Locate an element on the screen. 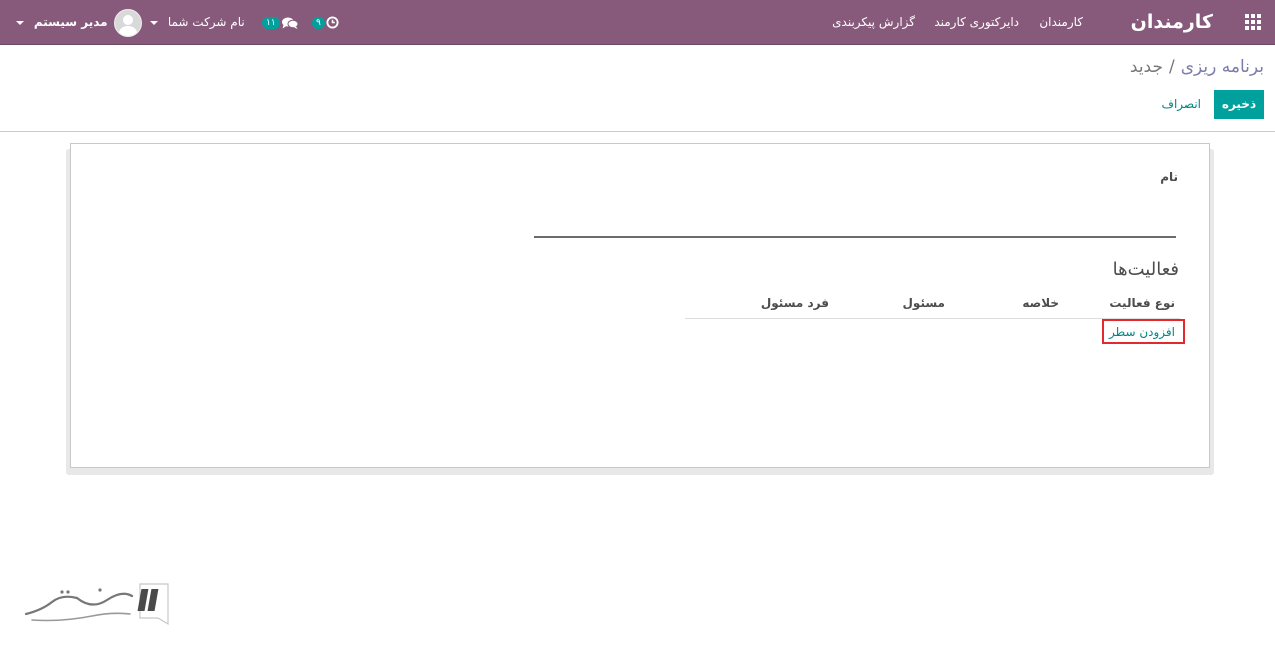 The image size is (1275, 652). breadcrumb-current: جدید is located at coordinates (1146, 67).